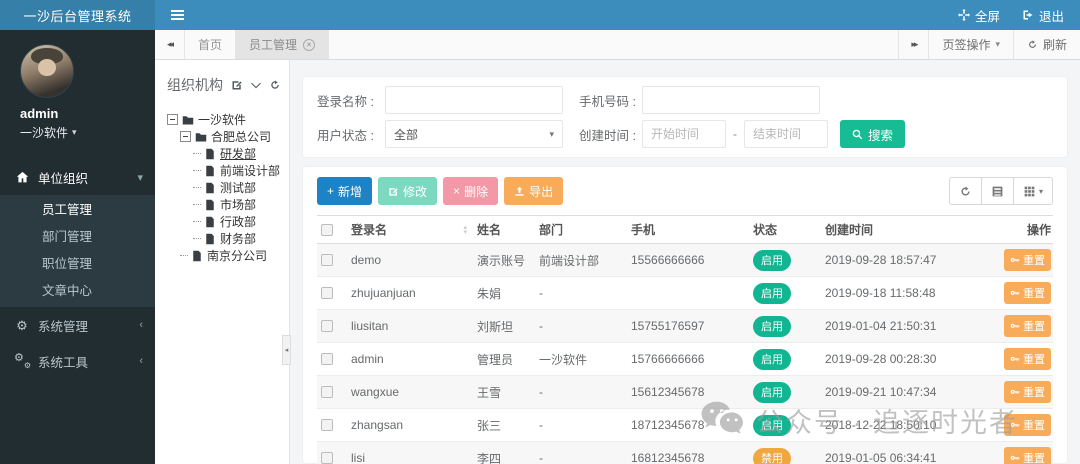 The image size is (1080, 464). Describe the element at coordinates (77, 210) in the screenshot. I see `sidebar-subitem-员工管理: 员工管理` at that location.